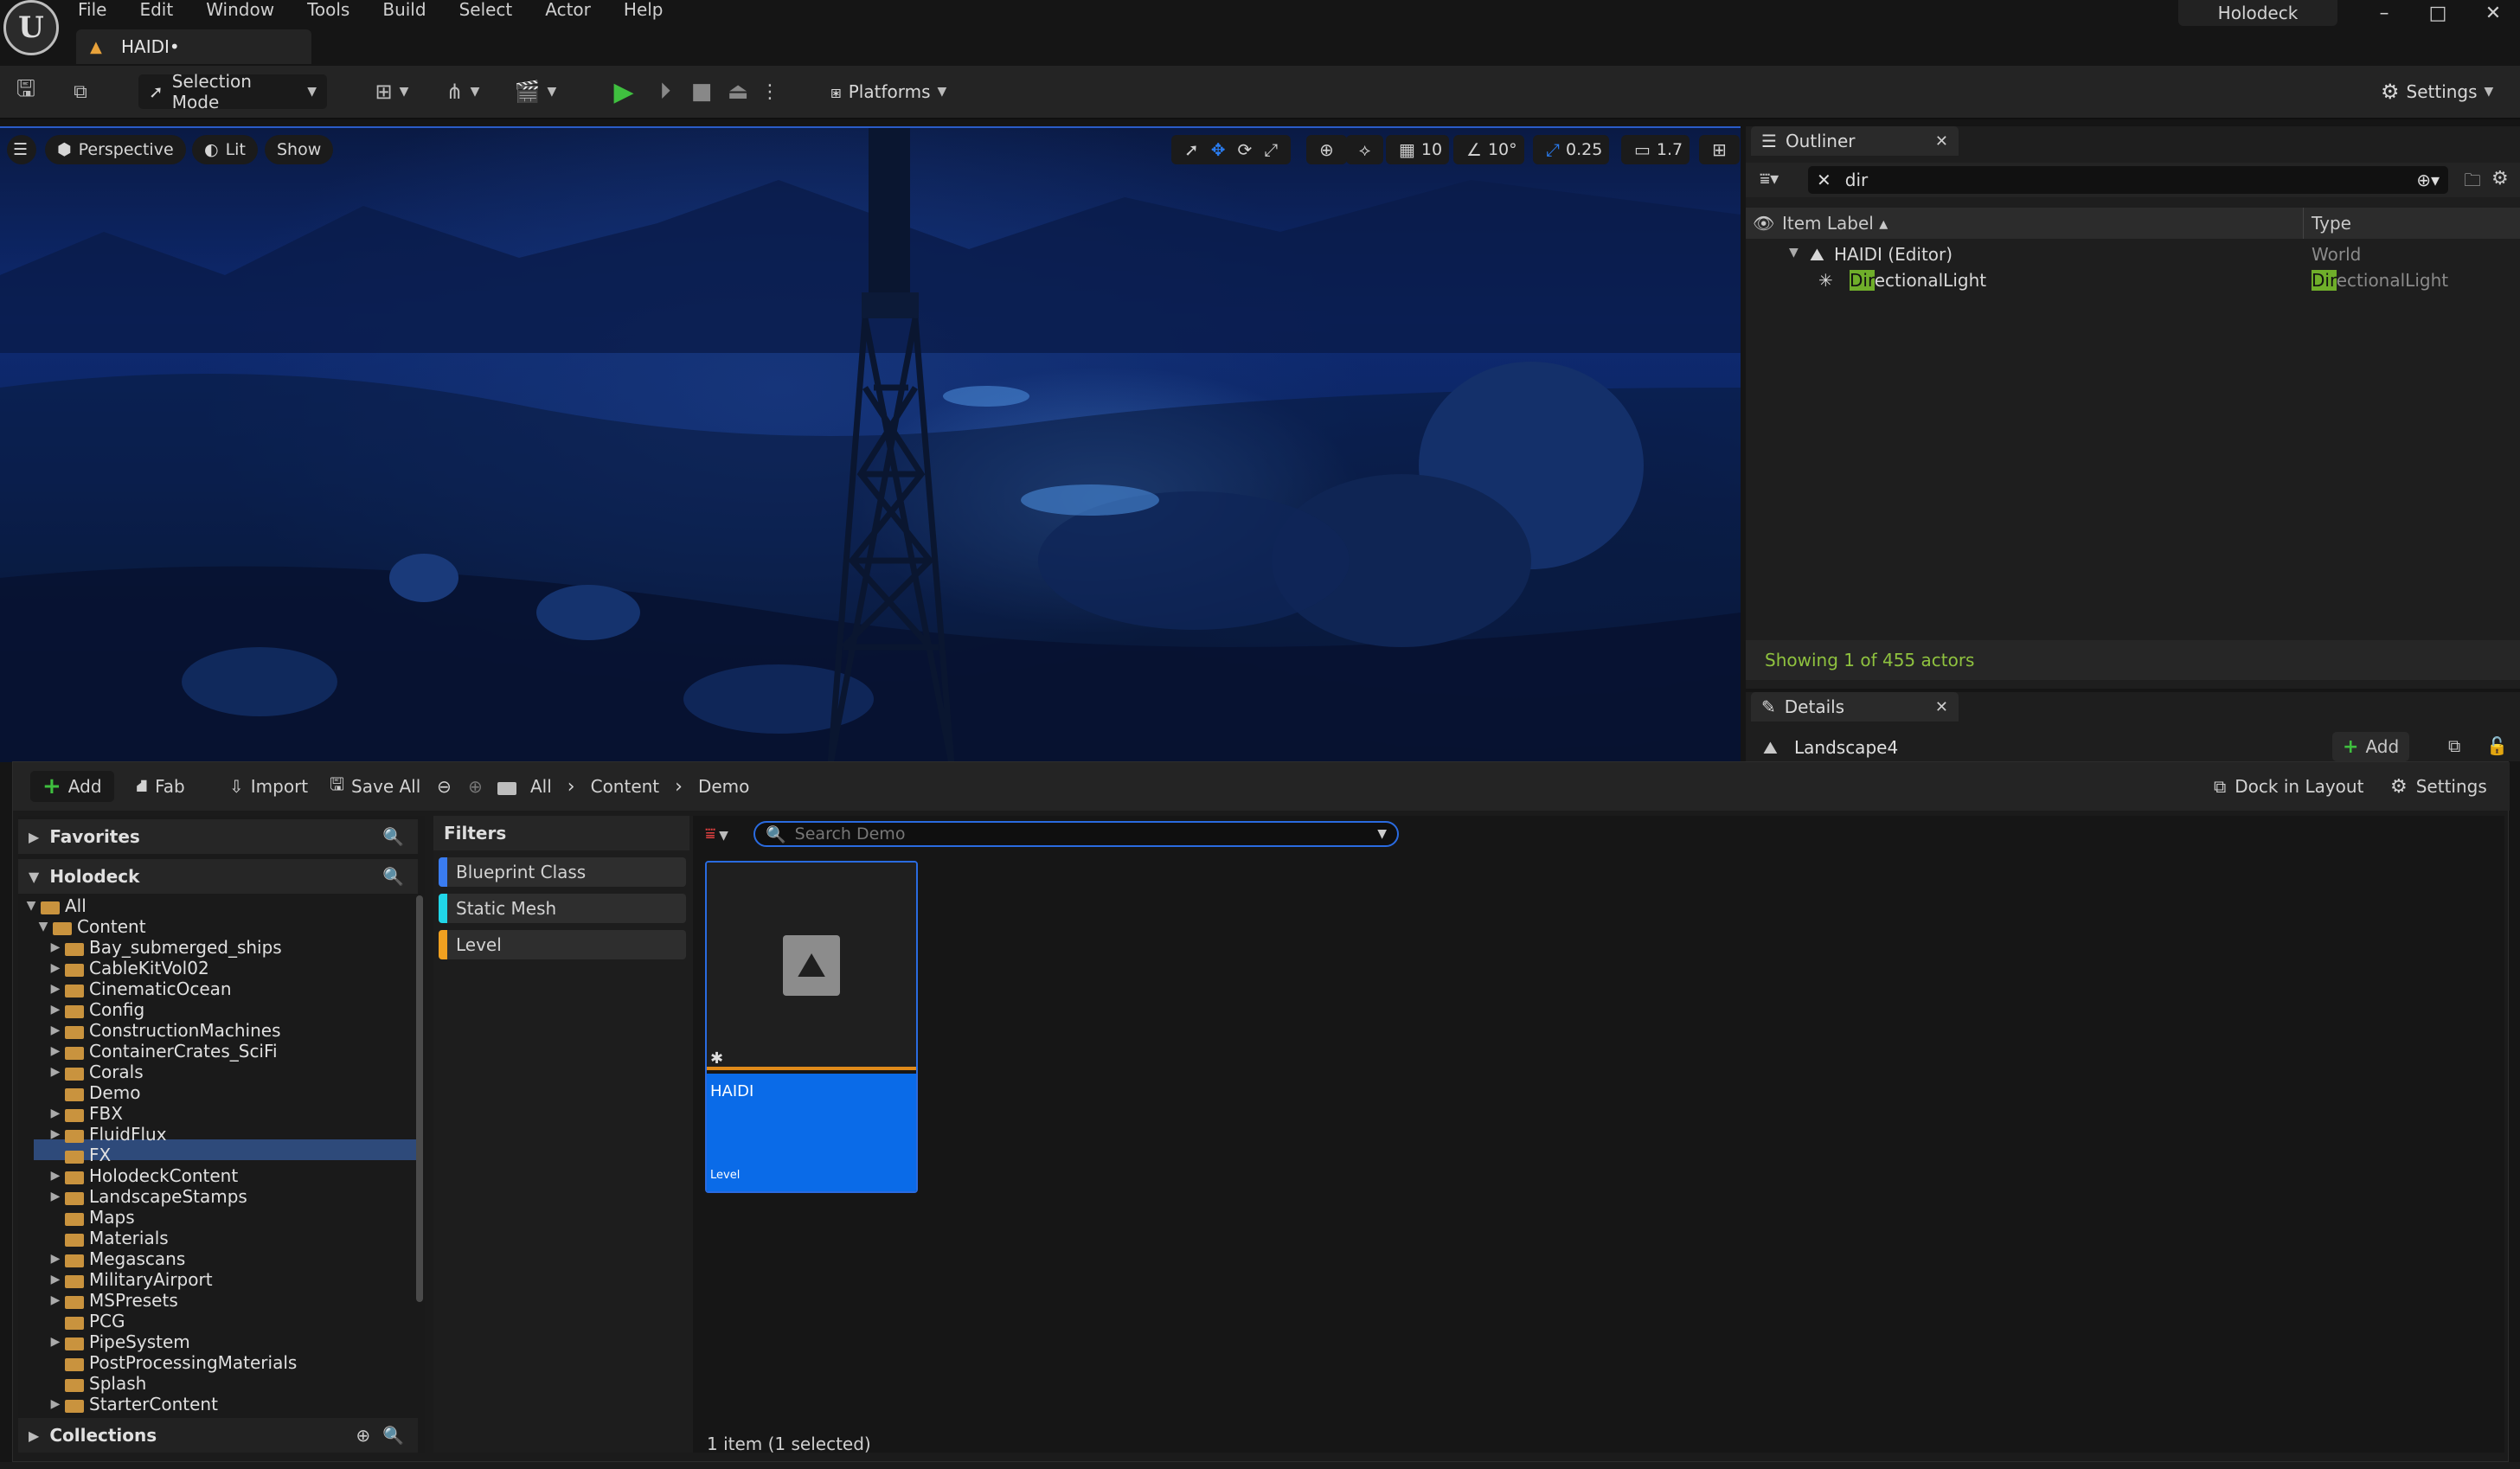 This screenshot has height=1469, width=2520. Describe the element at coordinates (225, 149) in the screenshot. I see `lit-button: ◐ Lit` at that location.